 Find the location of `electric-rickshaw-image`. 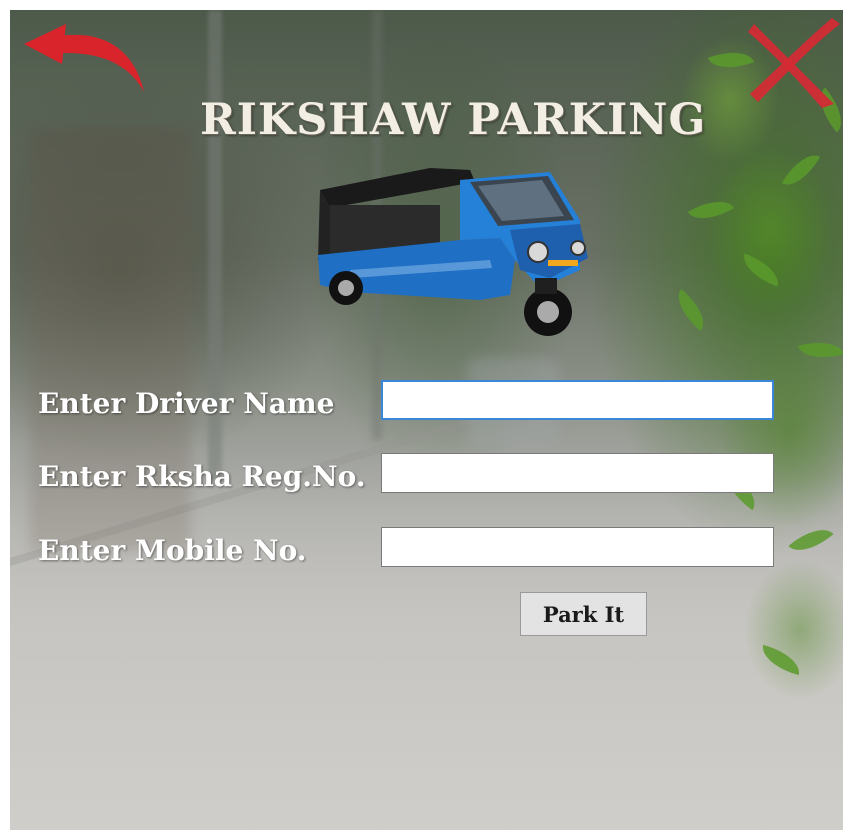

electric-rickshaw-image is located at coordinates (453, 252).